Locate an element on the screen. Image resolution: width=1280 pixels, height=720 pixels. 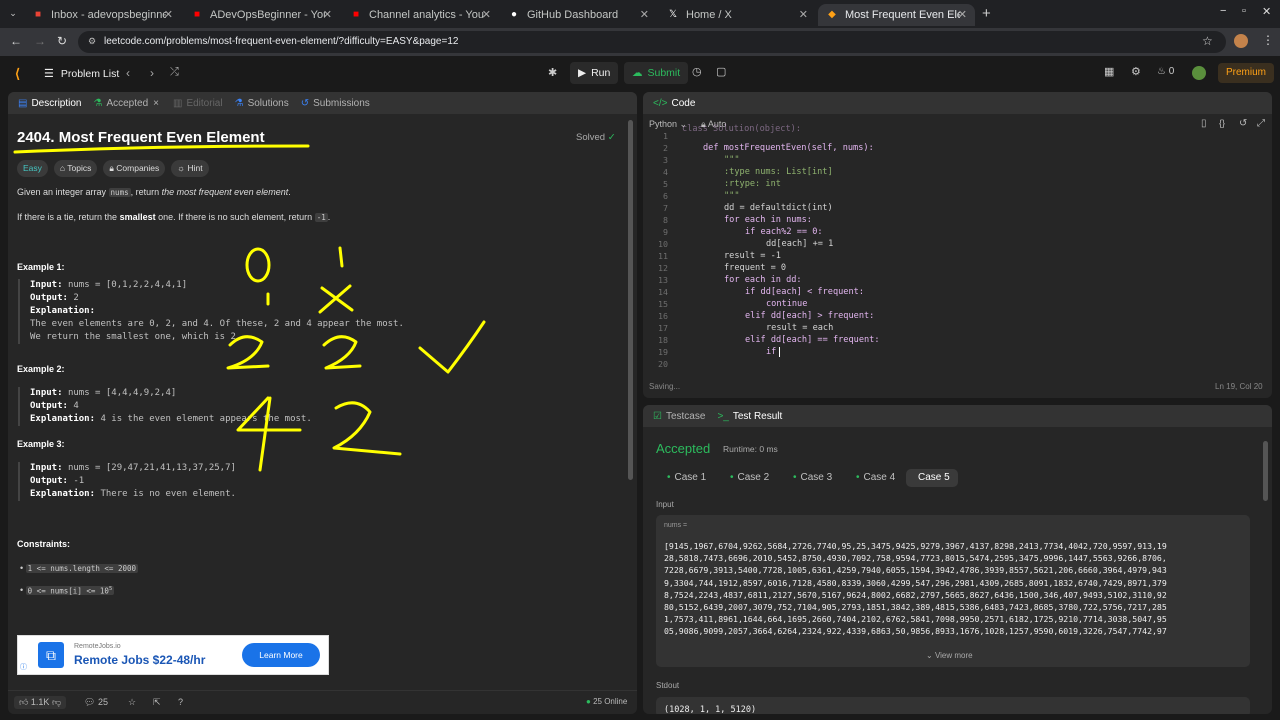
result-status: Accepted is located at coordinates (683, 448).